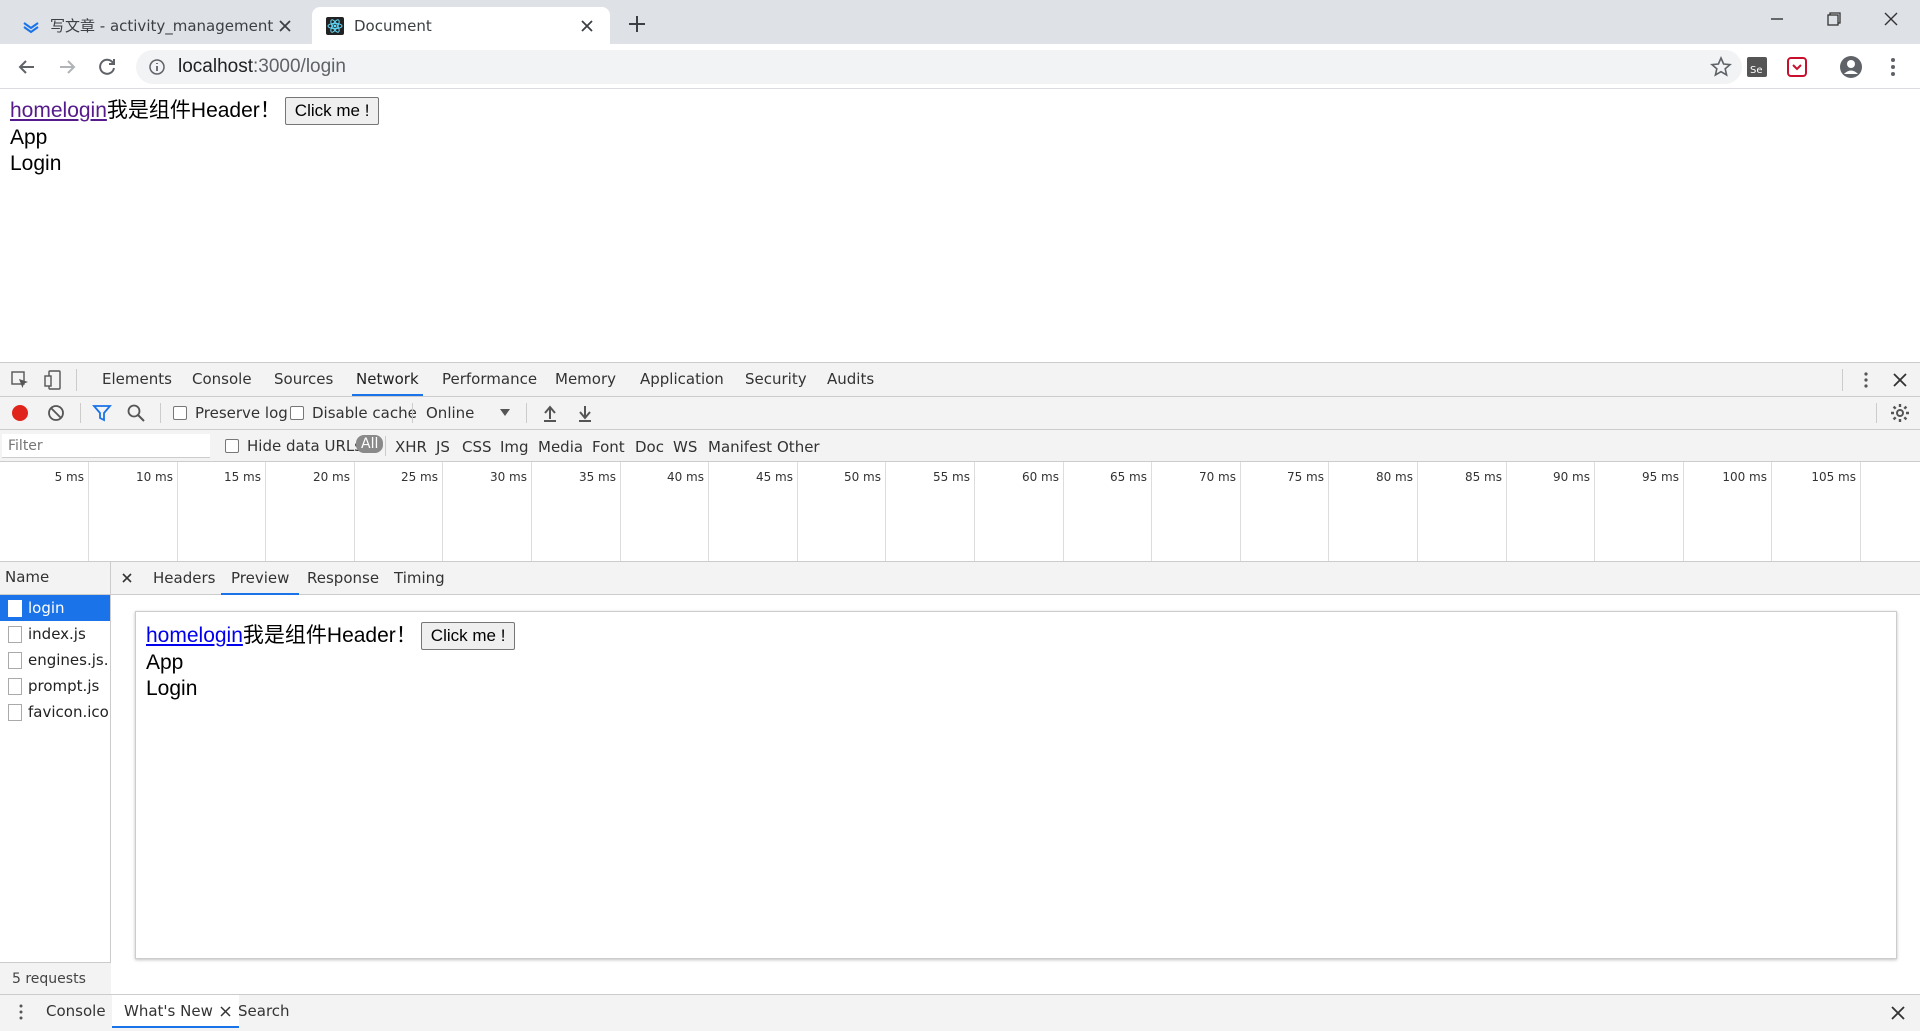  Describe the element at coordinates (411, 447) in the screenshot. I see `filter-type-xhr: XHR` at that location.